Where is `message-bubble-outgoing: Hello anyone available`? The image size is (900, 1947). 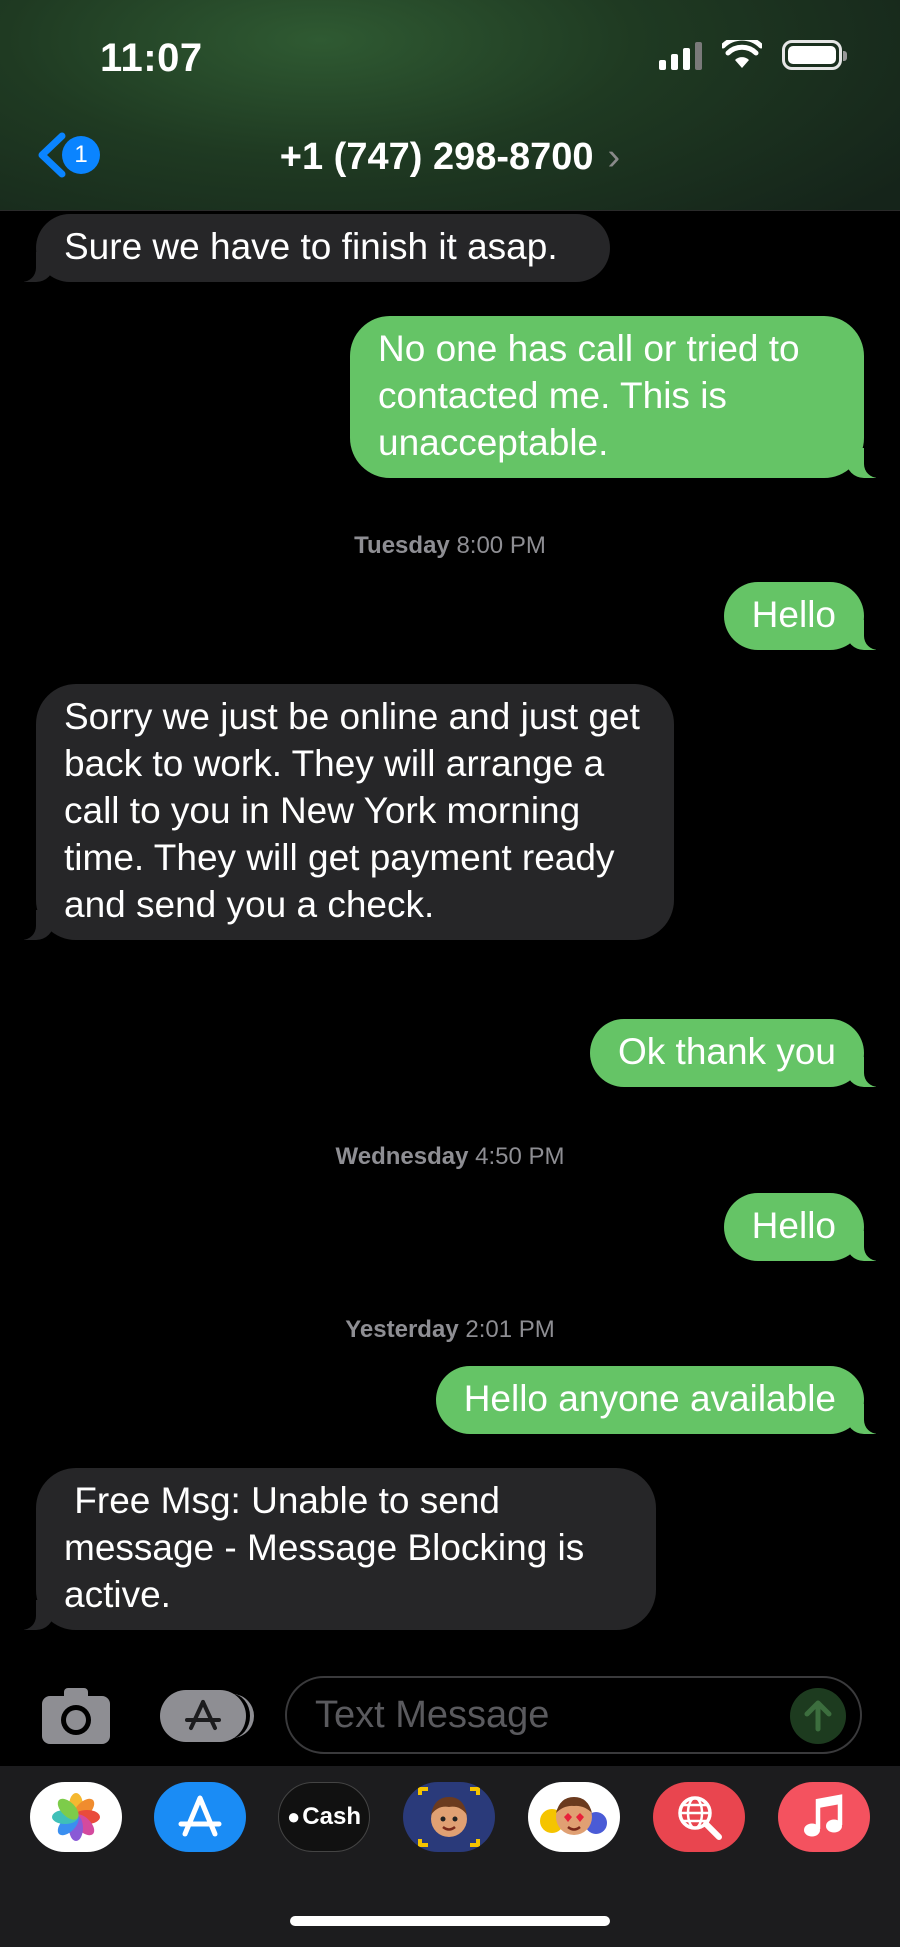 message-bubble-outgoing: Hello anyone available is located at coordinates (661, 1400).